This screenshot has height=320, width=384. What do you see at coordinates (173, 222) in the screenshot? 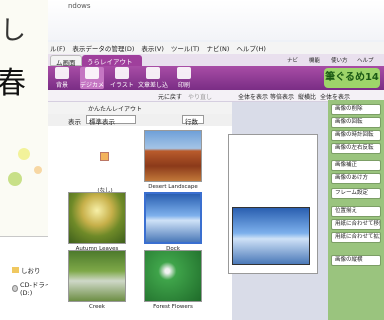
I see `thumb-dock: Dock` at bounding box center [173, 222].